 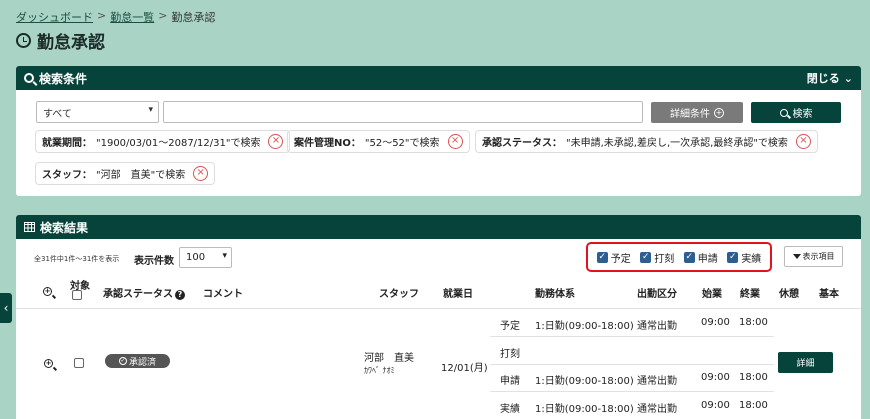 What do you see at coordinates (144, 292) in the screenshot?
I see `col-status: 承認ステータス?` at bounding box center [144, 292].